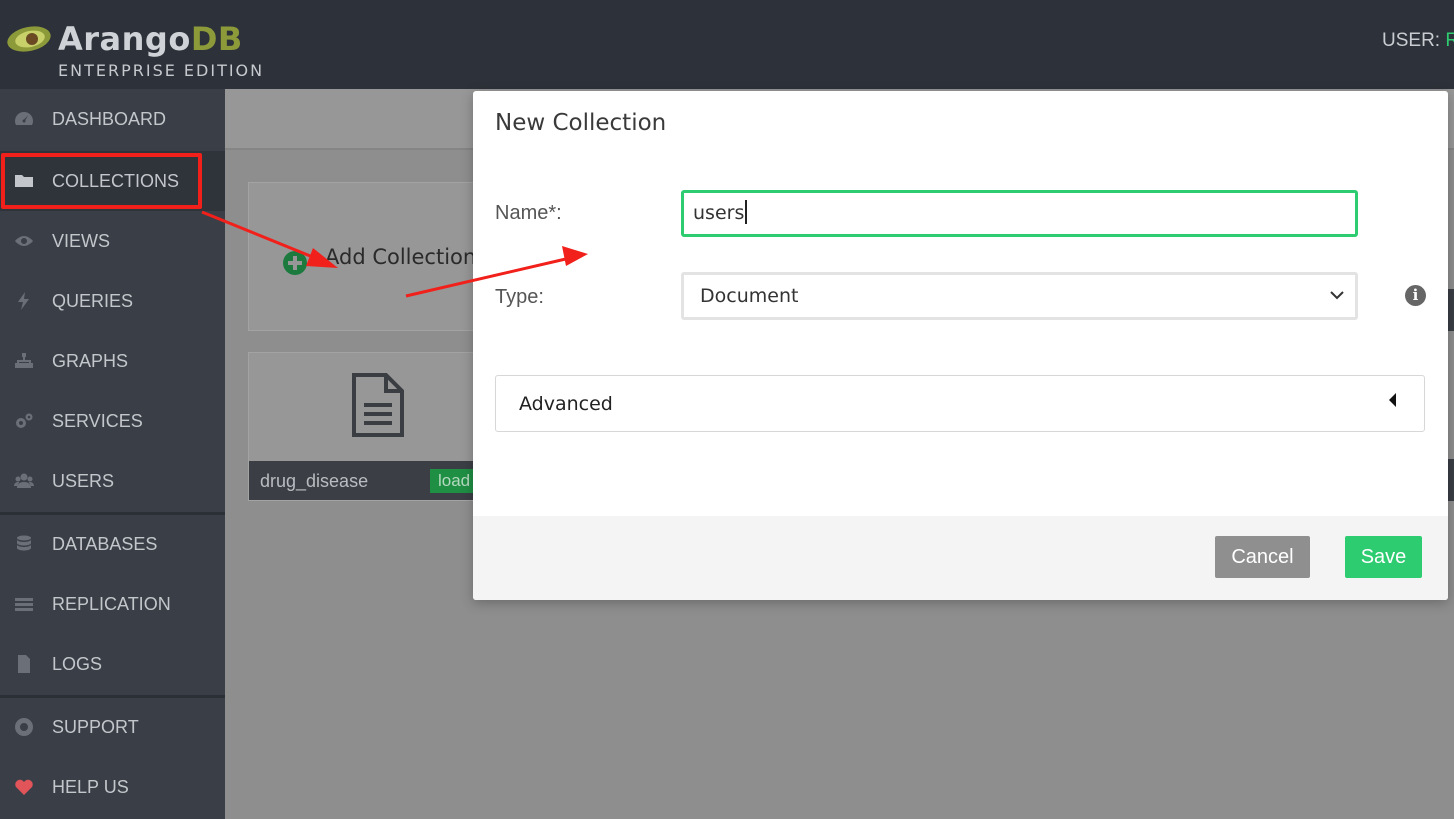  Describe the element at coordinates (101, 181) in the screenshot. I see `annotation-highlight-box` at that location.